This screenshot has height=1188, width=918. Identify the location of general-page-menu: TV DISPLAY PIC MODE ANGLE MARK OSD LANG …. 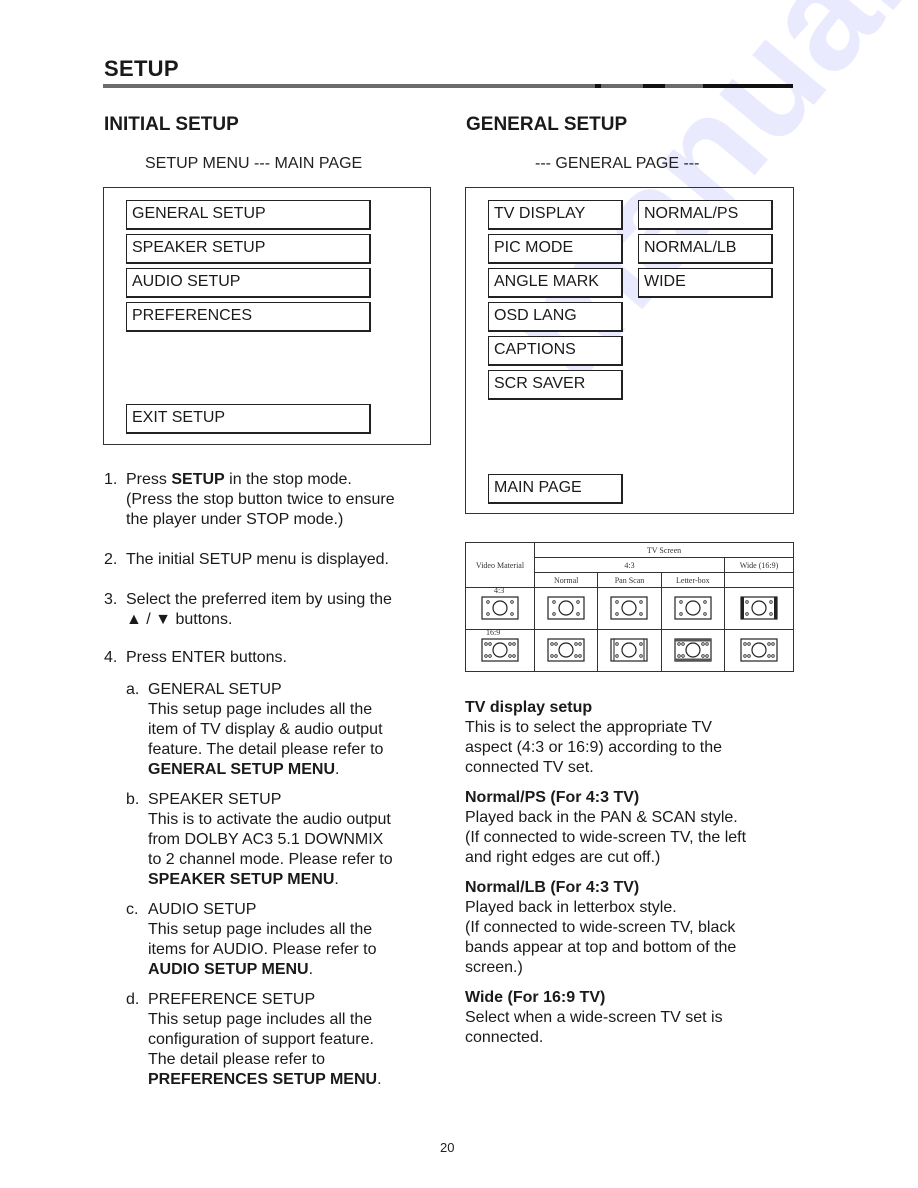
(629, 350).